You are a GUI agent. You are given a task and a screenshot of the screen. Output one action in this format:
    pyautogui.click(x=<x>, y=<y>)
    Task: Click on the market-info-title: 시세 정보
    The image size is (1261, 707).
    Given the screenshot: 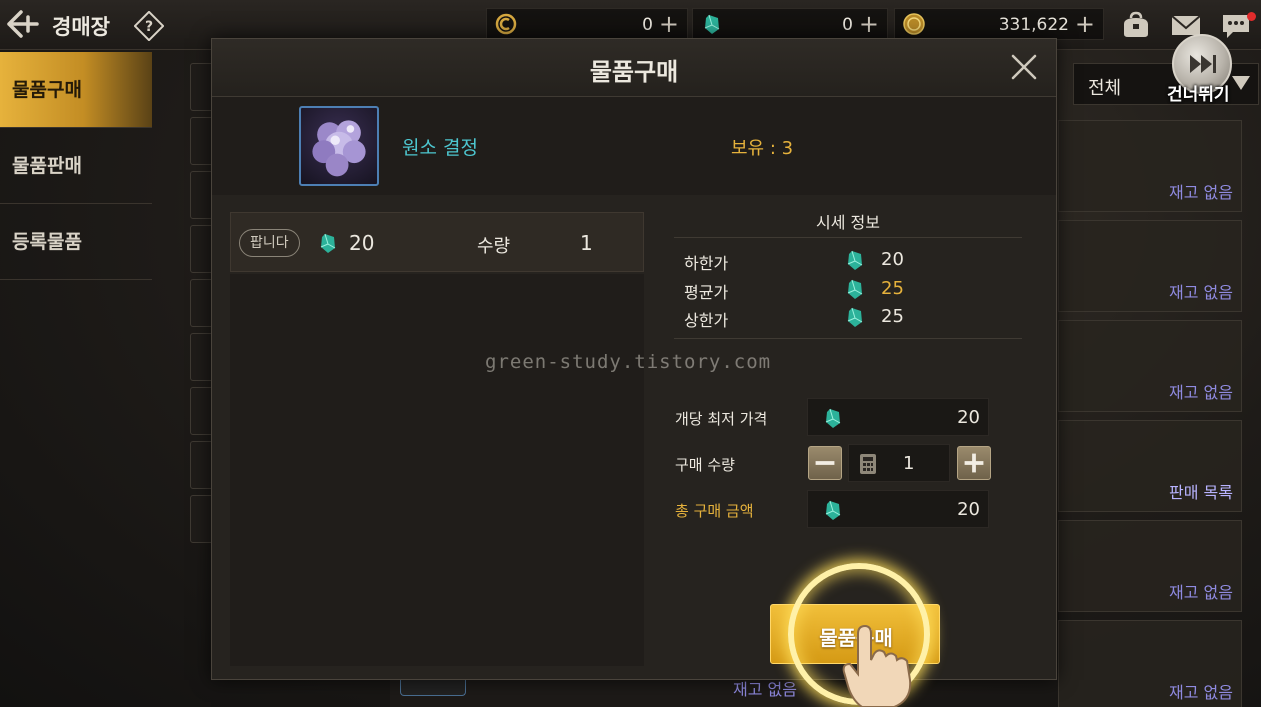 What is the action you would take?
    pyautogui.click(x=848, y=222)
    